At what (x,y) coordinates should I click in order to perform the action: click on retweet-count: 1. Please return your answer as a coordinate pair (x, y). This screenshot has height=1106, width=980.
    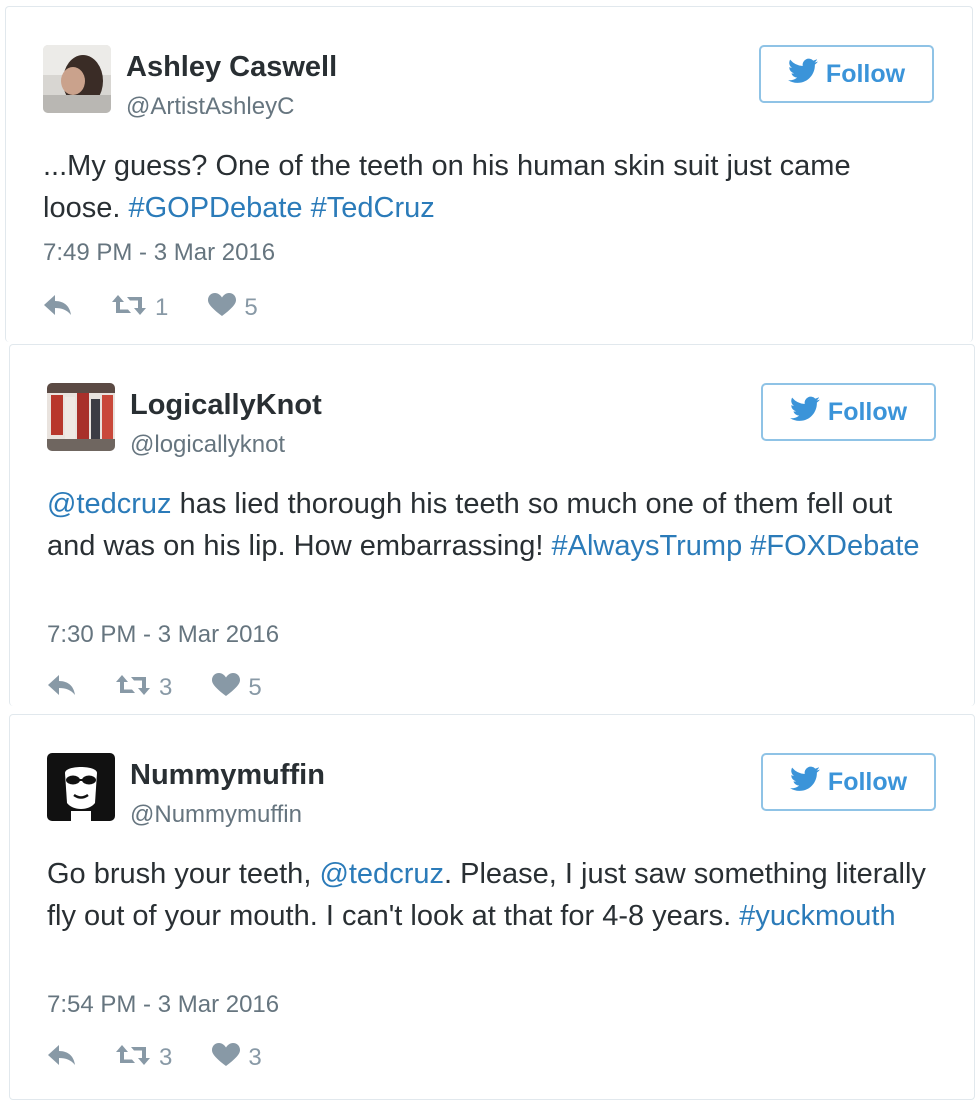
    Looking at the image, I should click on (162, 307).